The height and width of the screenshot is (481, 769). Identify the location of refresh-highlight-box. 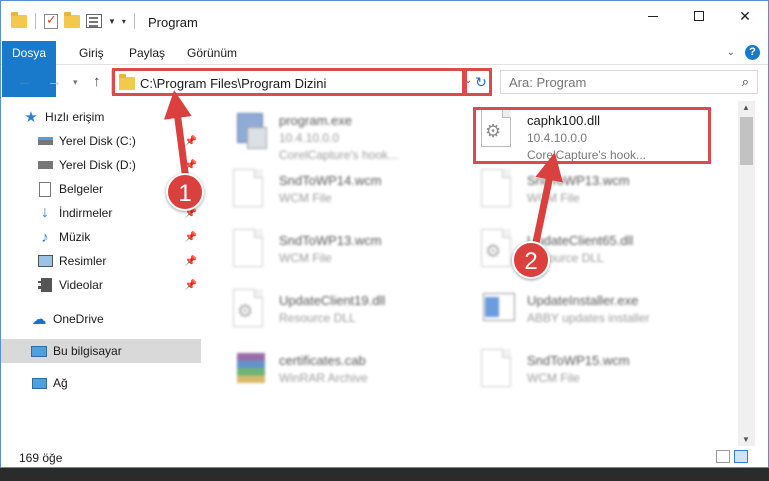
(478, 82).